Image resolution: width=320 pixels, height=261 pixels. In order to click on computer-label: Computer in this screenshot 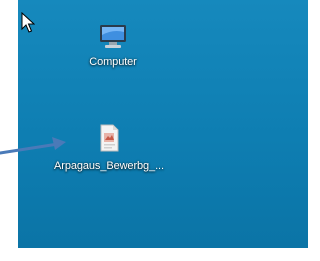, I will do `click(113, 62)`.